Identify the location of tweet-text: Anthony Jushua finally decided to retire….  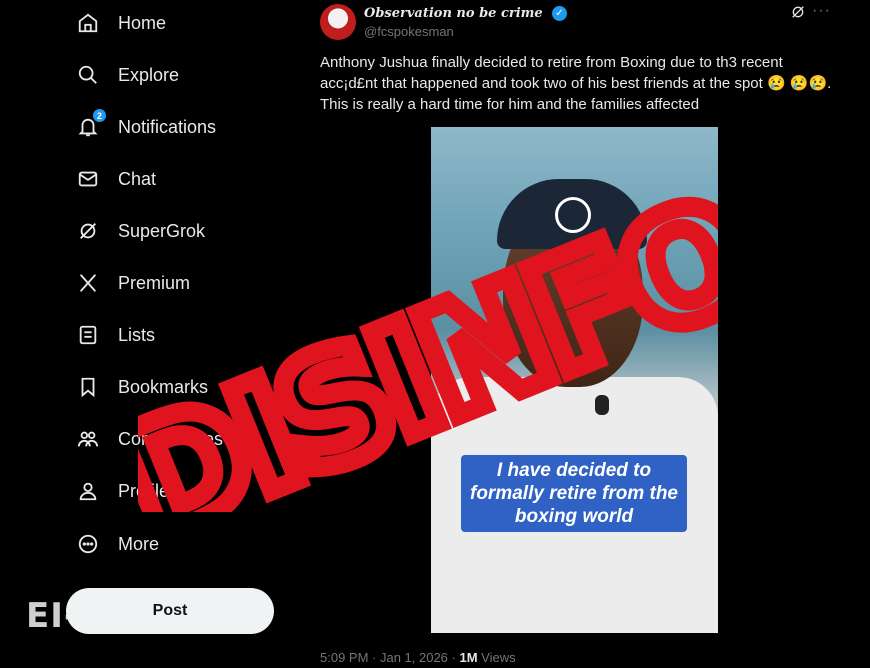
(576, 83).